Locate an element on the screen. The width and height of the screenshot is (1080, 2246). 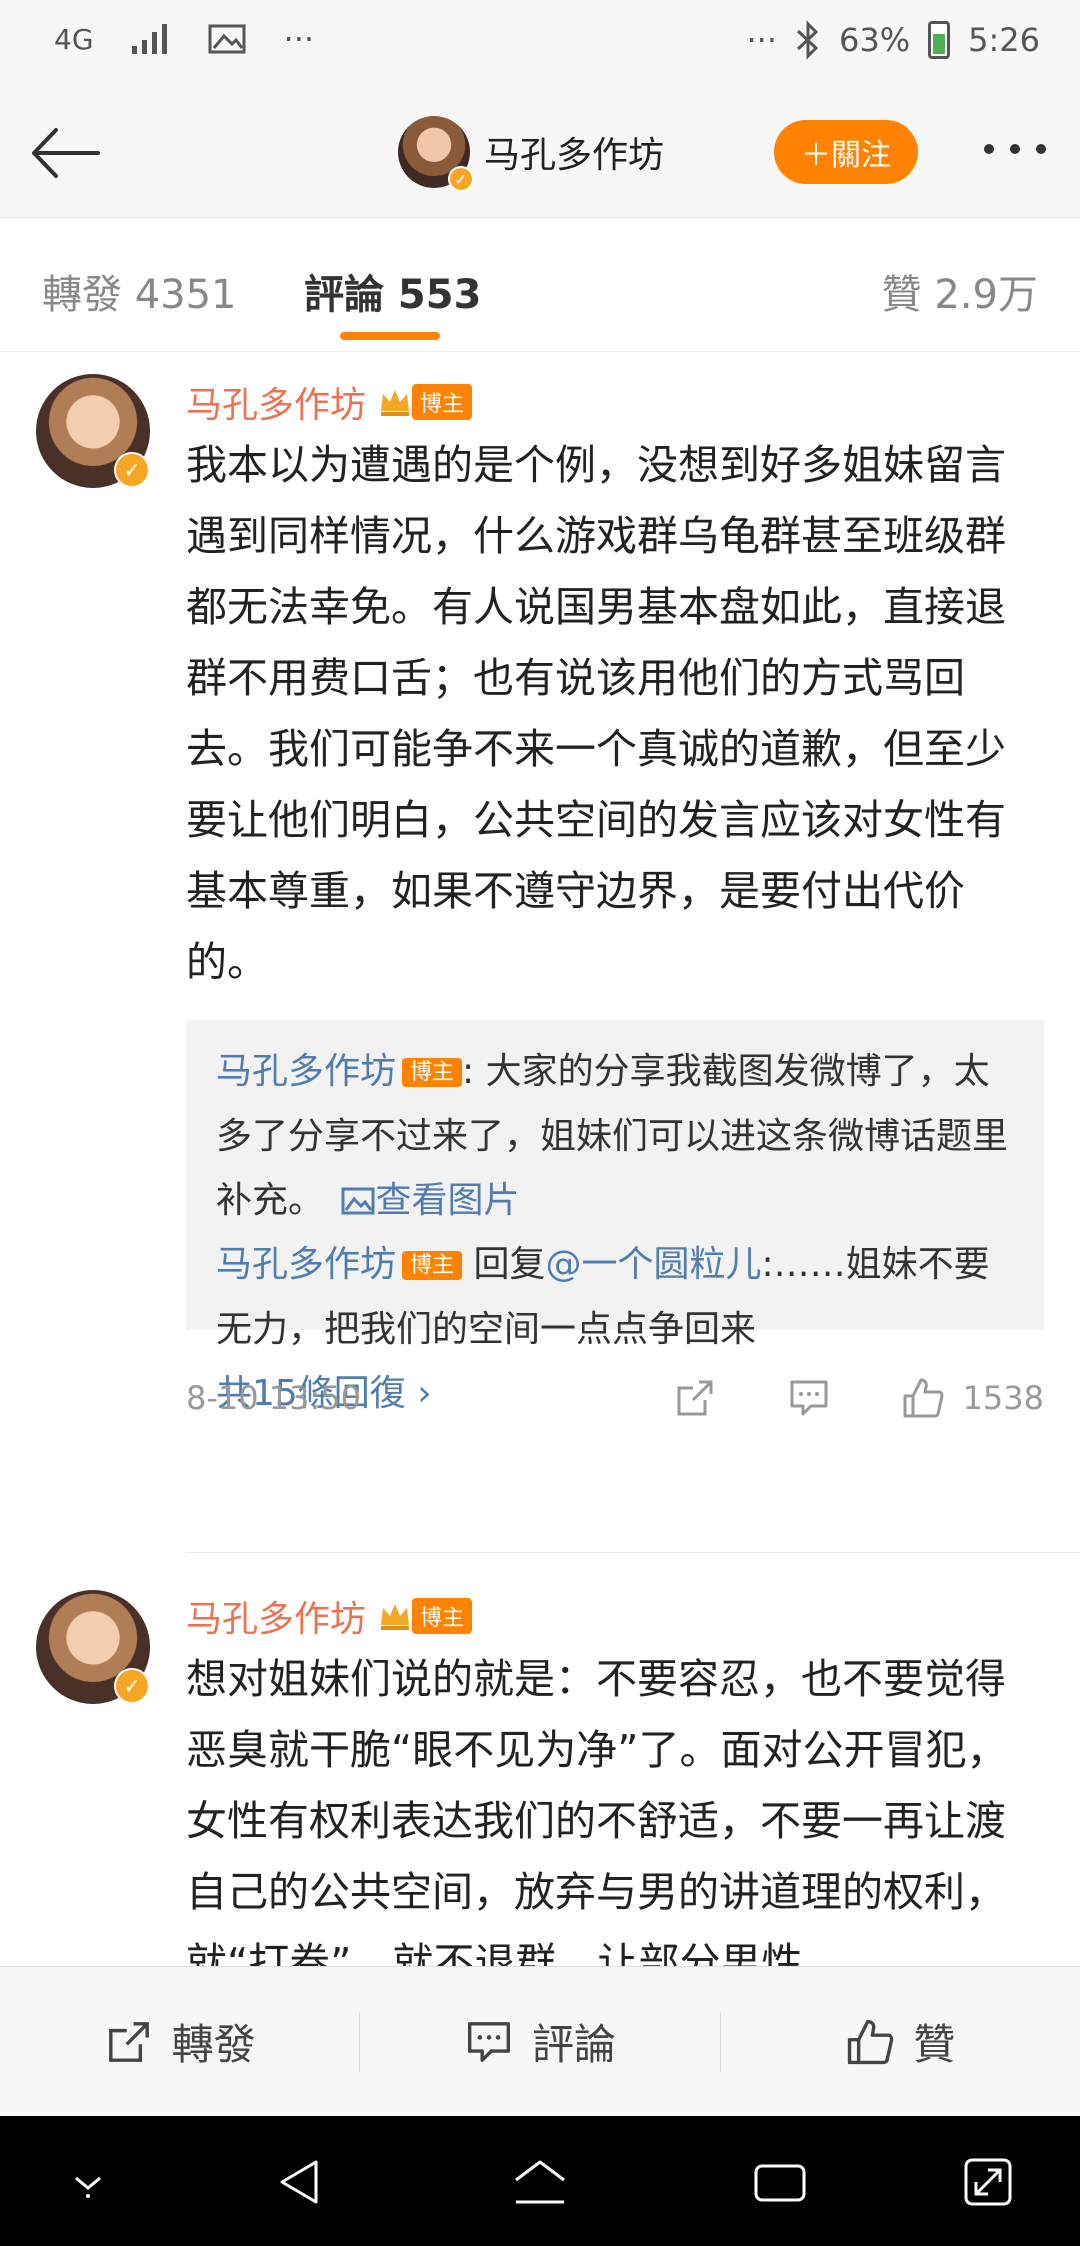
follow-button: ＋關注 is located at coordinates (846, 152).